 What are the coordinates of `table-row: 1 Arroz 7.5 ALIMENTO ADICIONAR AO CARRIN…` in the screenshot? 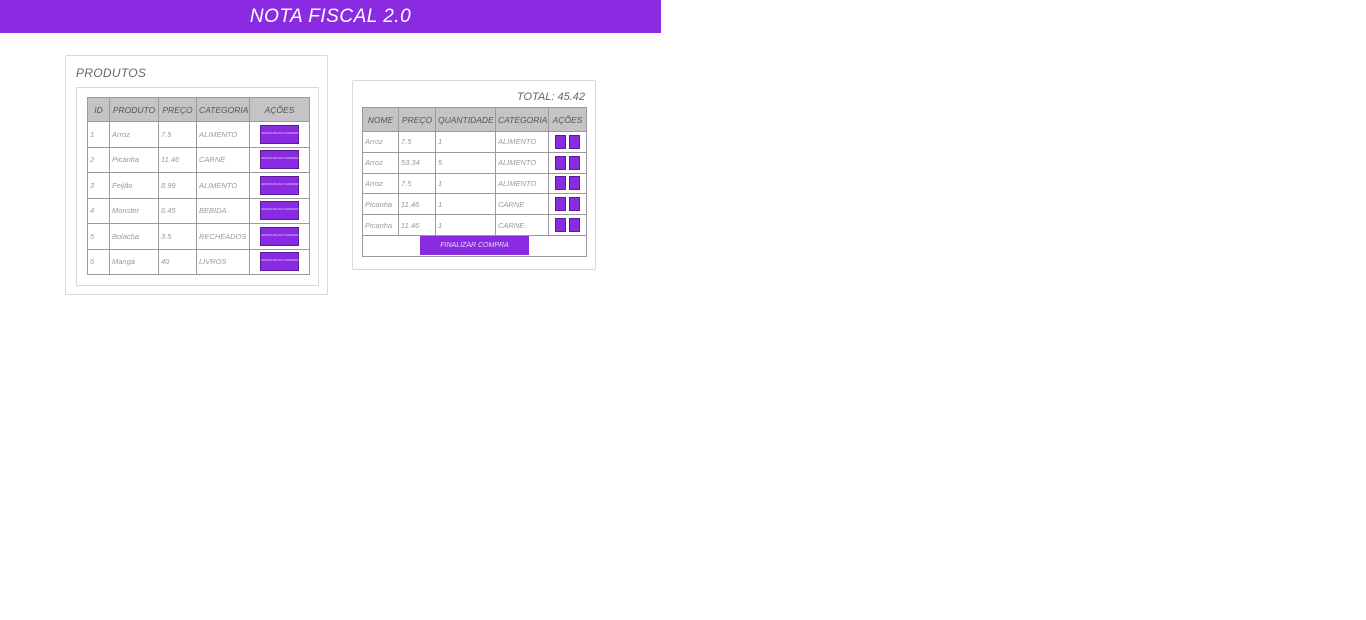 It's located at (198, 134).